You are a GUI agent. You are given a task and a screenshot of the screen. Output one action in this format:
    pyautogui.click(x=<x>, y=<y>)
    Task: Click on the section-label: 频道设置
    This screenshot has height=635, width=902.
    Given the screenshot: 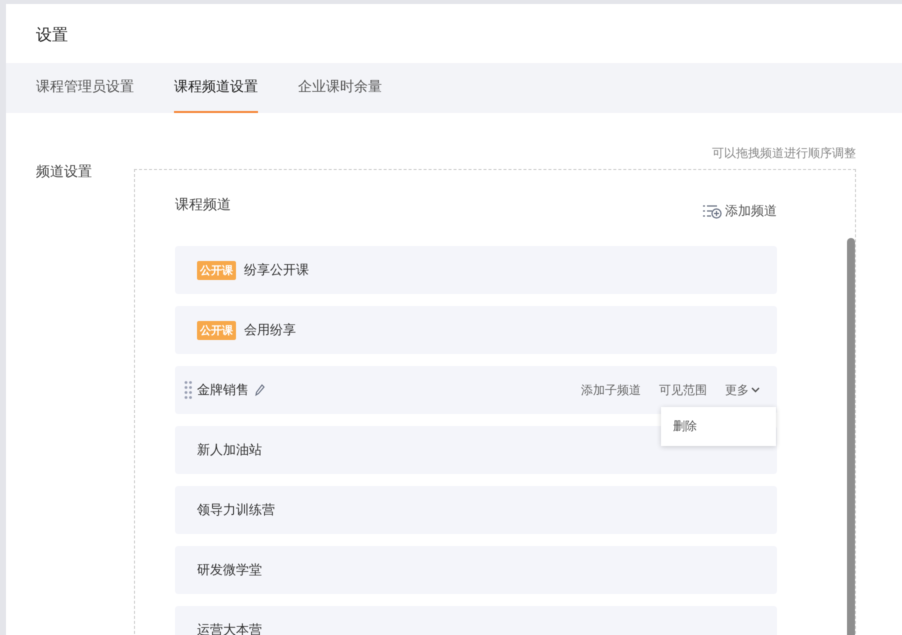 What is the action you would take?
    pyautogui.click(x=64, y=172)
    